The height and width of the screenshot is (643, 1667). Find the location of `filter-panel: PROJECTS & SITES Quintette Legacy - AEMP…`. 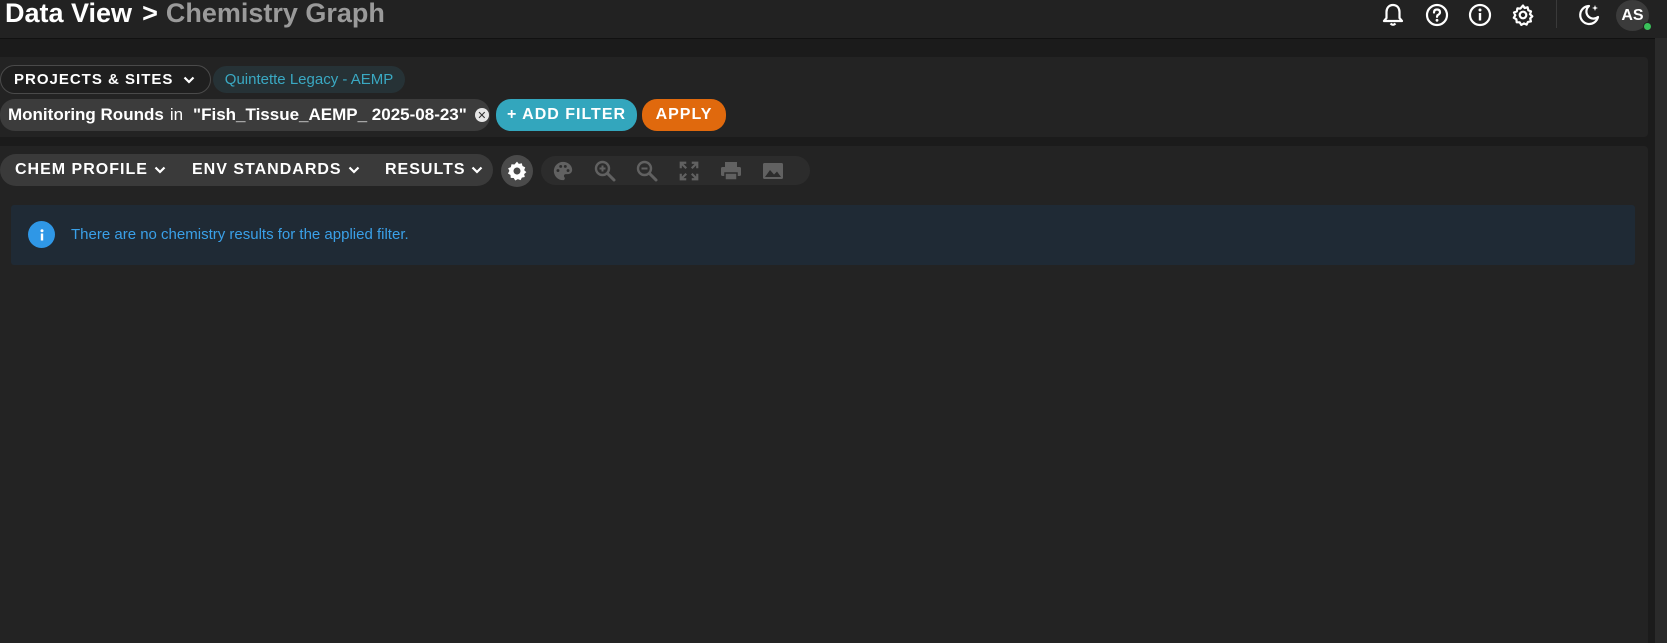

filter-panel: PROJECTS & SITES Quintette Legacy - AEMP… is located at coordinates (824, 97).